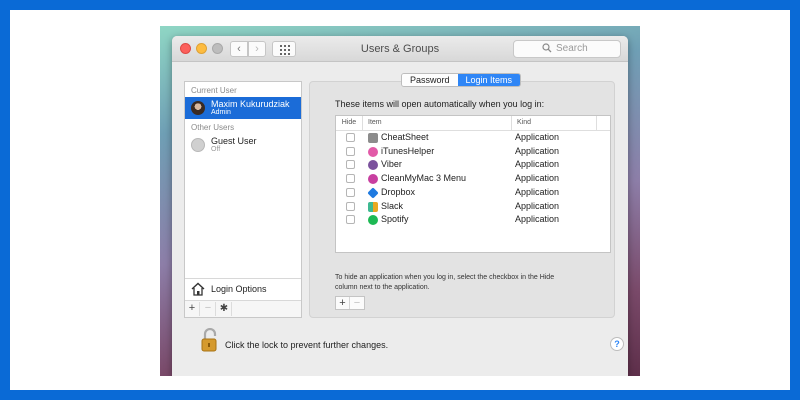 Image resolution: width=800 pixels, height=400 pixels. Describe the element at coordinates (224, 309) in the screenshot. I see `gear-icon: ✱` at that location.